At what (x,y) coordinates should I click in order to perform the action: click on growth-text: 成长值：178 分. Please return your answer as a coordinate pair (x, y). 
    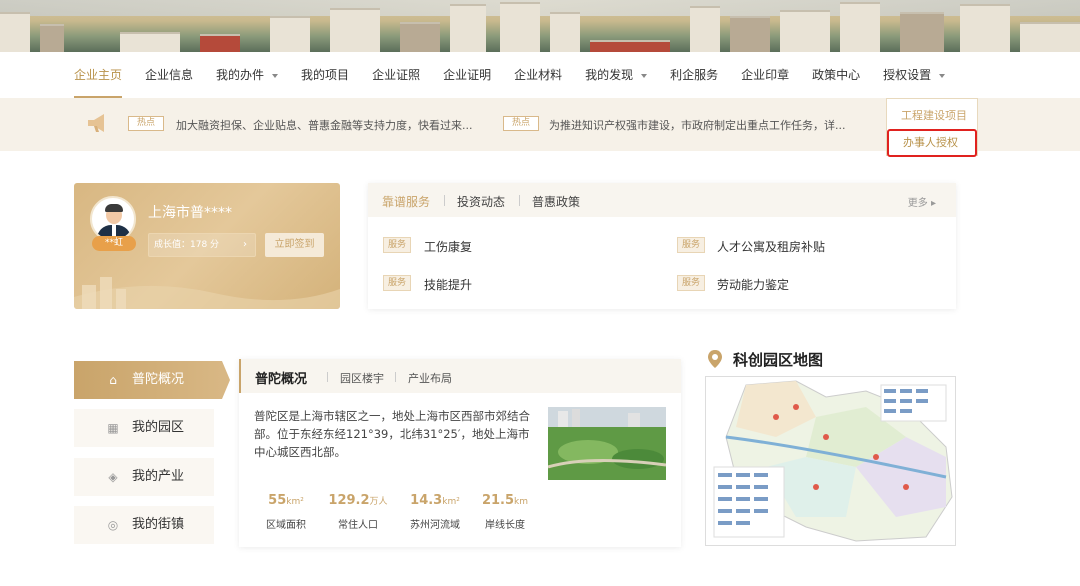
    Looking at the image, I should click on (187, 245).